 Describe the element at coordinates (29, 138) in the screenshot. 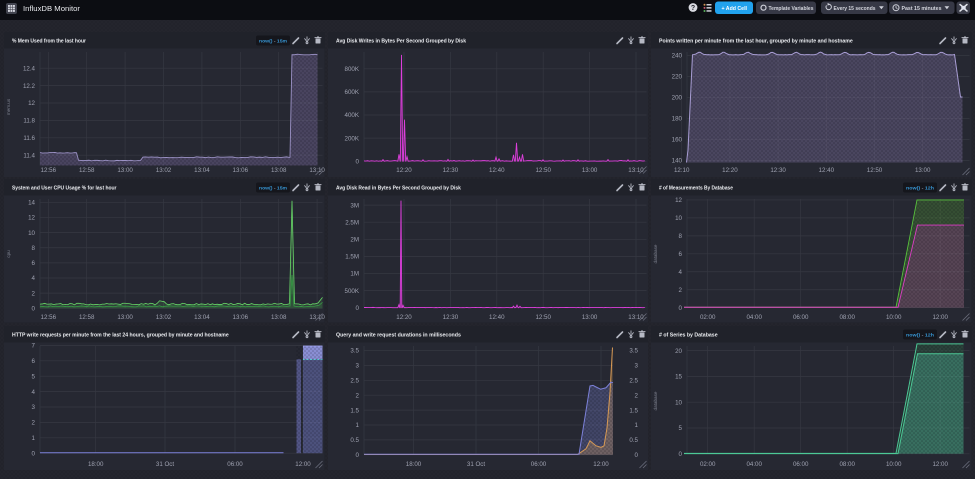

I see `svg-text: 11.6` at that location.